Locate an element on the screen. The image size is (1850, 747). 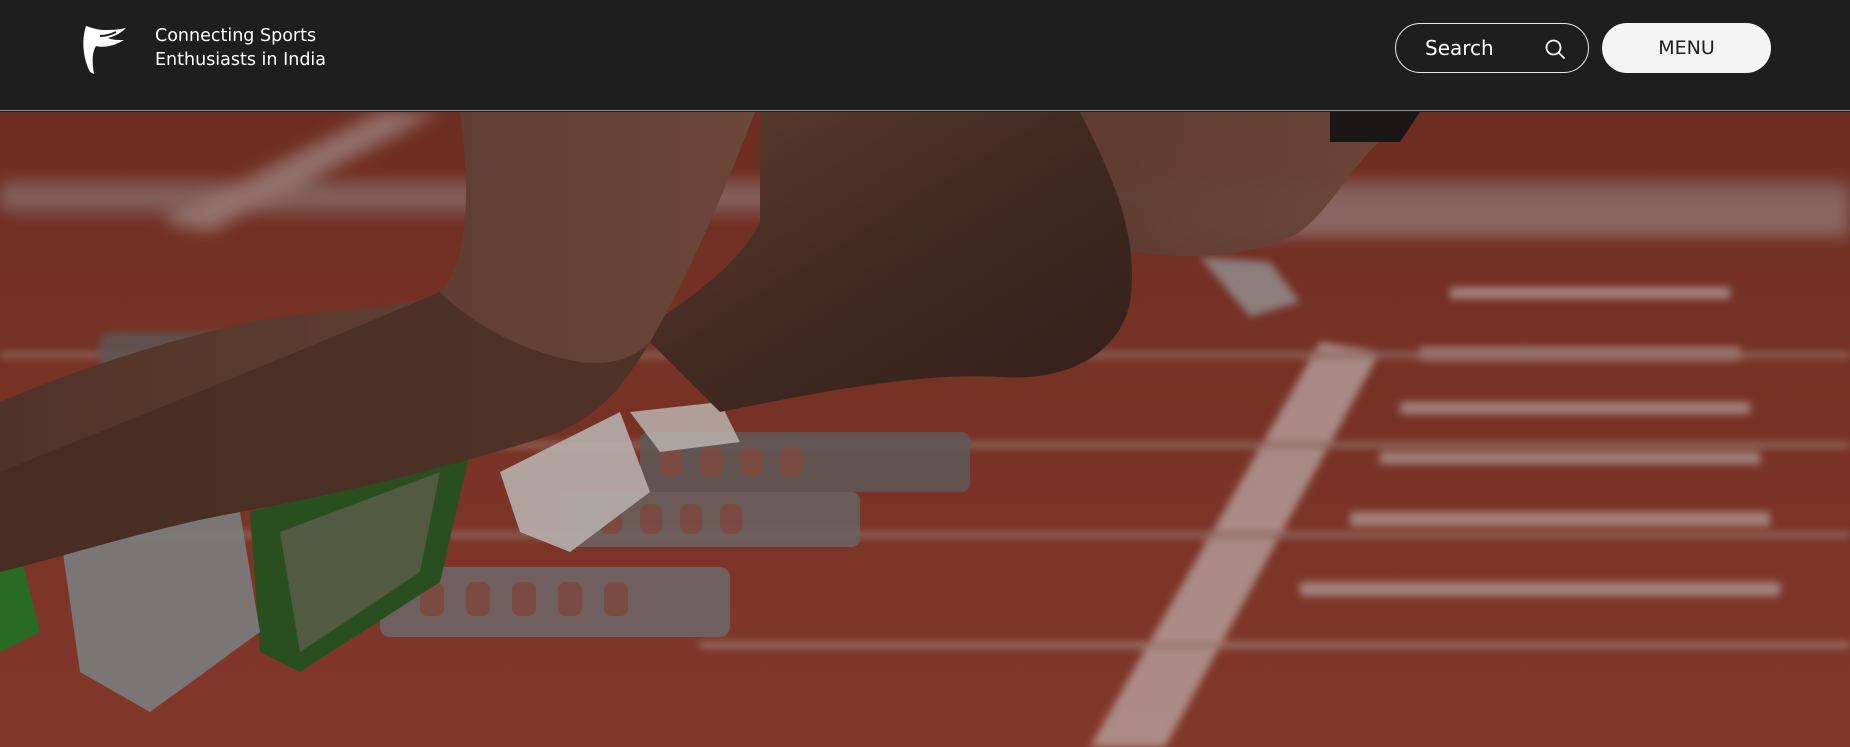
tagline-line-2: Enthusiasts in India is located at coordinates (241, 60).